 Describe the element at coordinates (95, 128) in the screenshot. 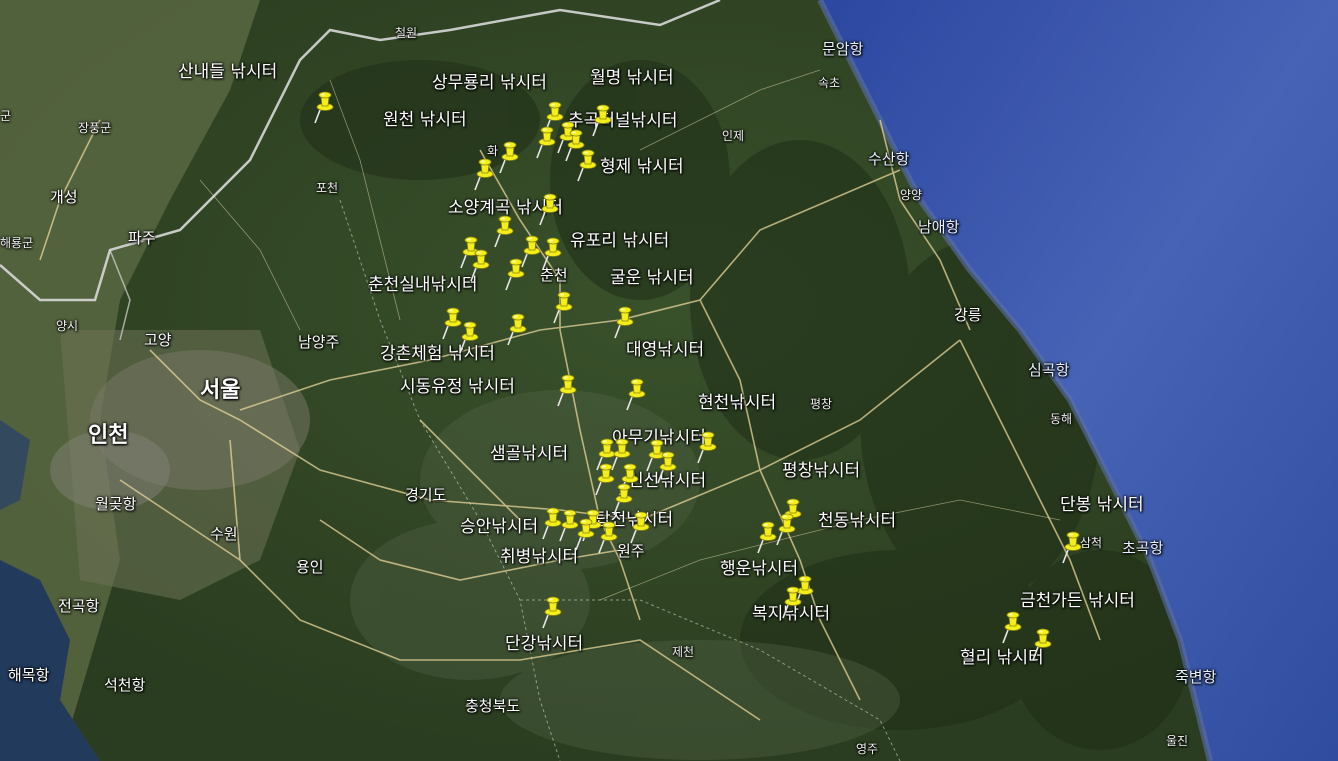

I see `place-label: 장풍군` at that location.